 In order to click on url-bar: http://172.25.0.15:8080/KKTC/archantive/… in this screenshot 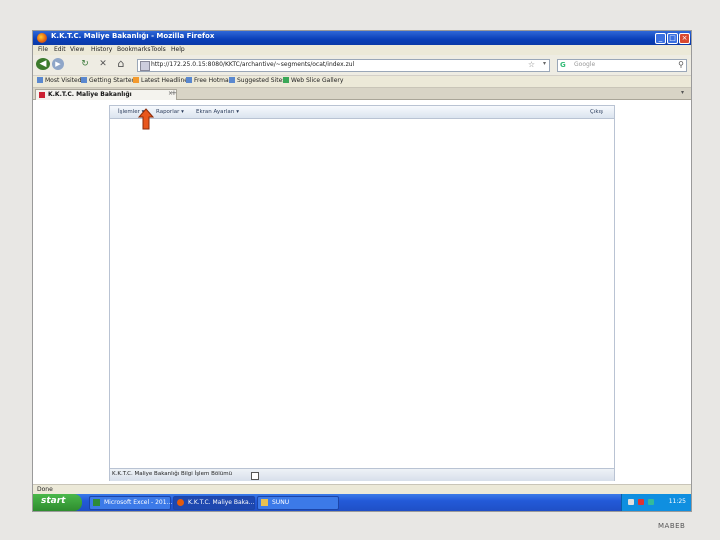, I will do `click(343, 65)`.